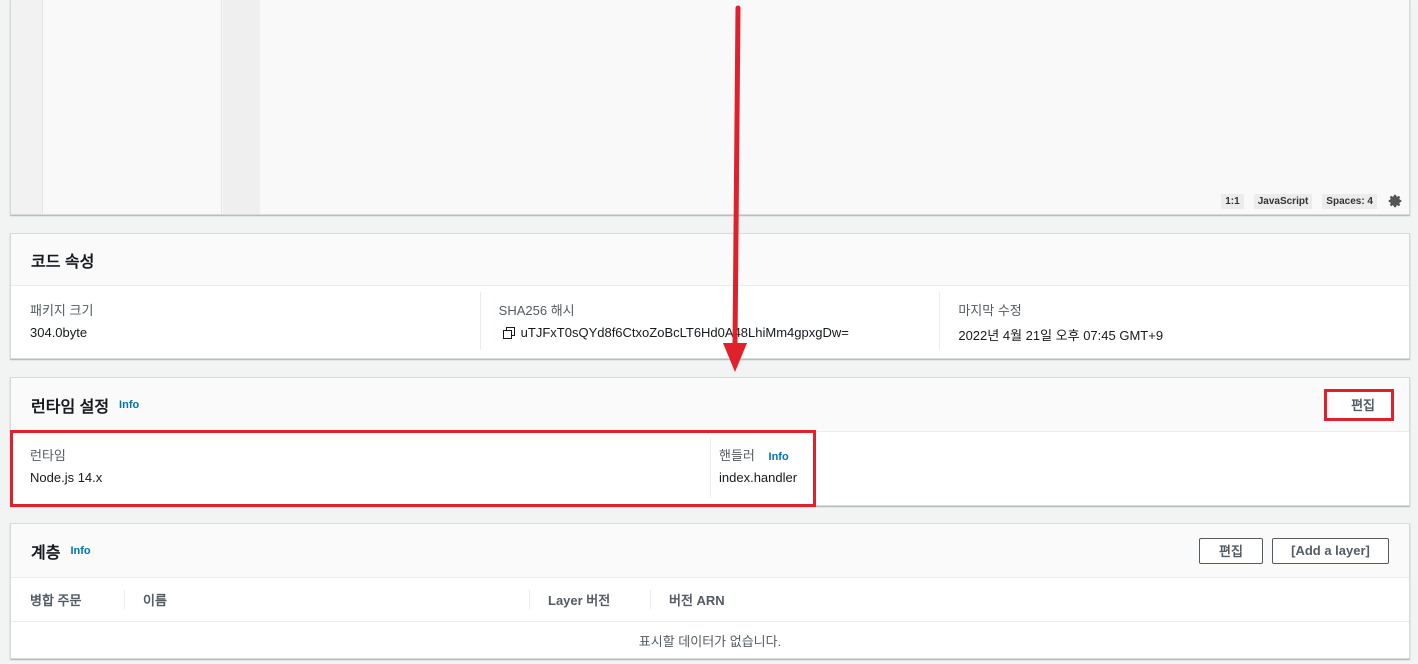 This screenshot has height=664, width=1418. What do you see at coordinates (735, 188) in the screenshot?
I see `annotation-arrow` at bounding box center [735, 188].